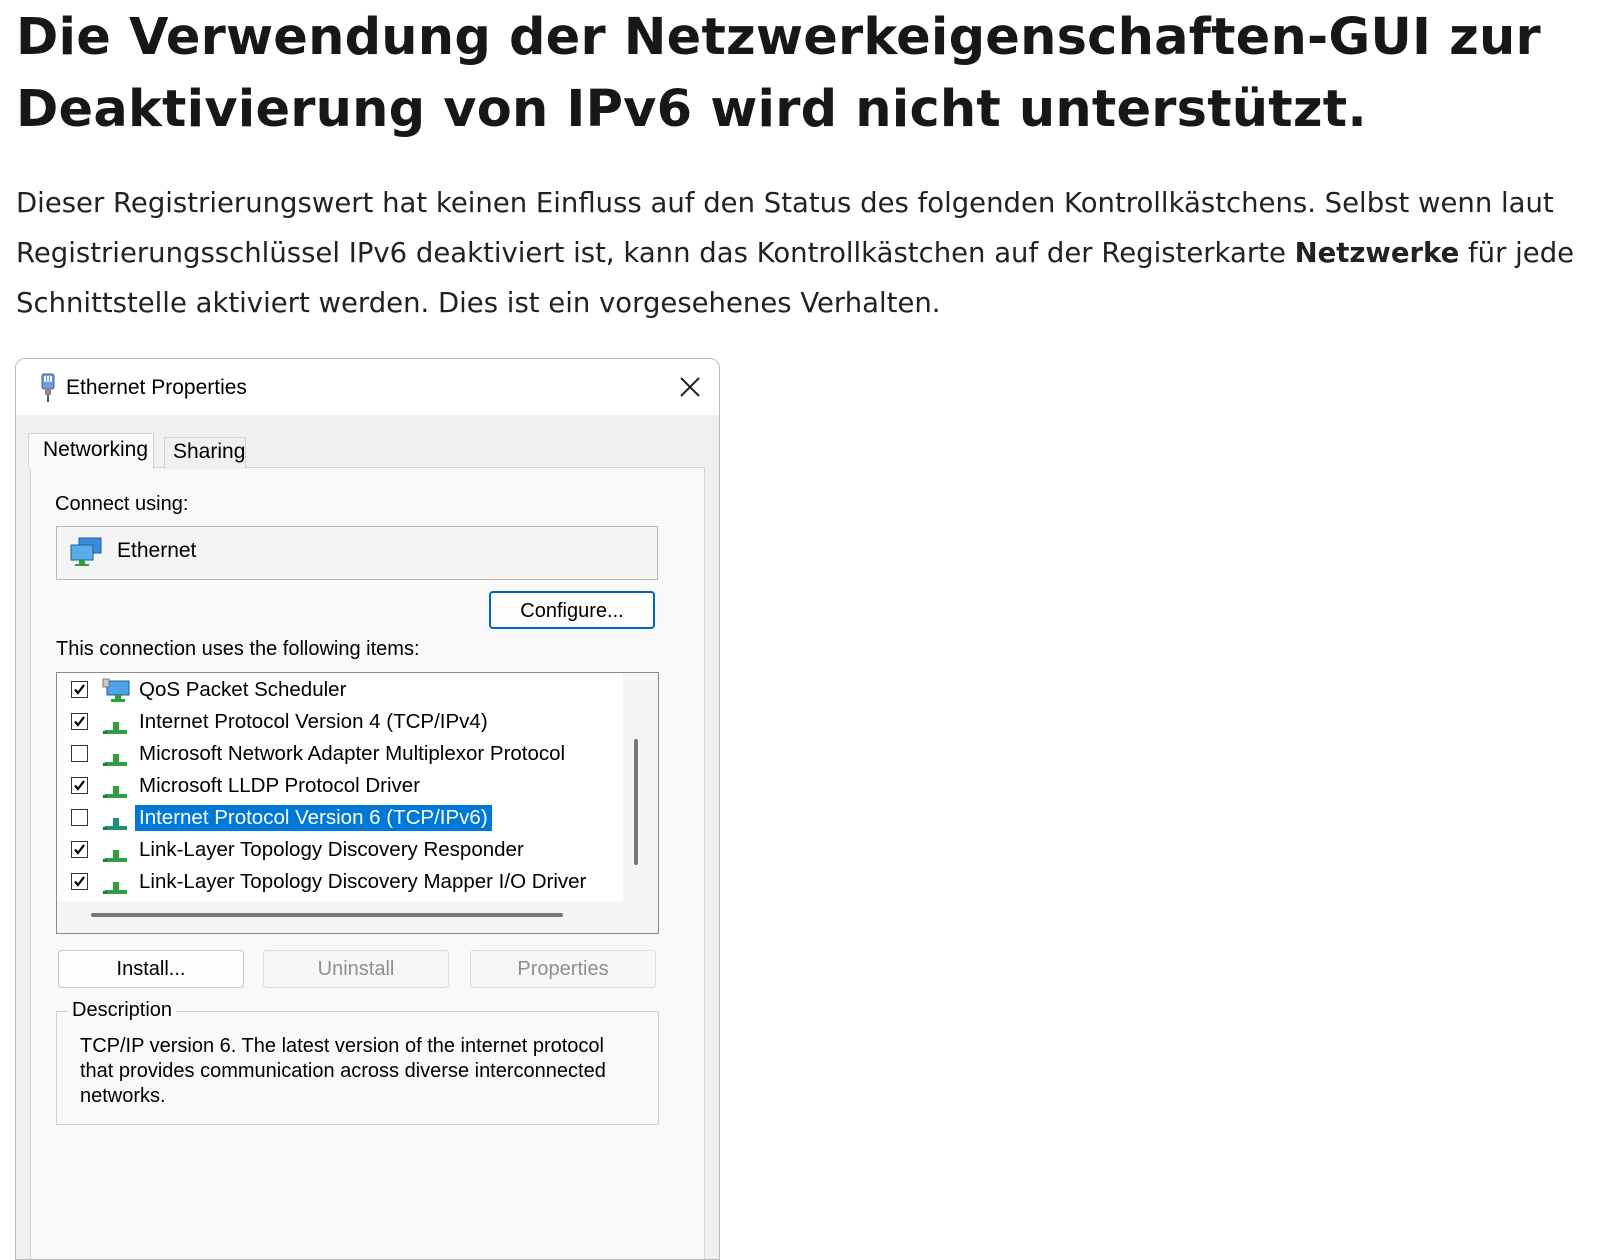 This screenshot has width=1600, height=1260. What do you see at coordinates (640, 803) in the screenshot?
I see `list-scroll-track` at bounding box center [640, 803].